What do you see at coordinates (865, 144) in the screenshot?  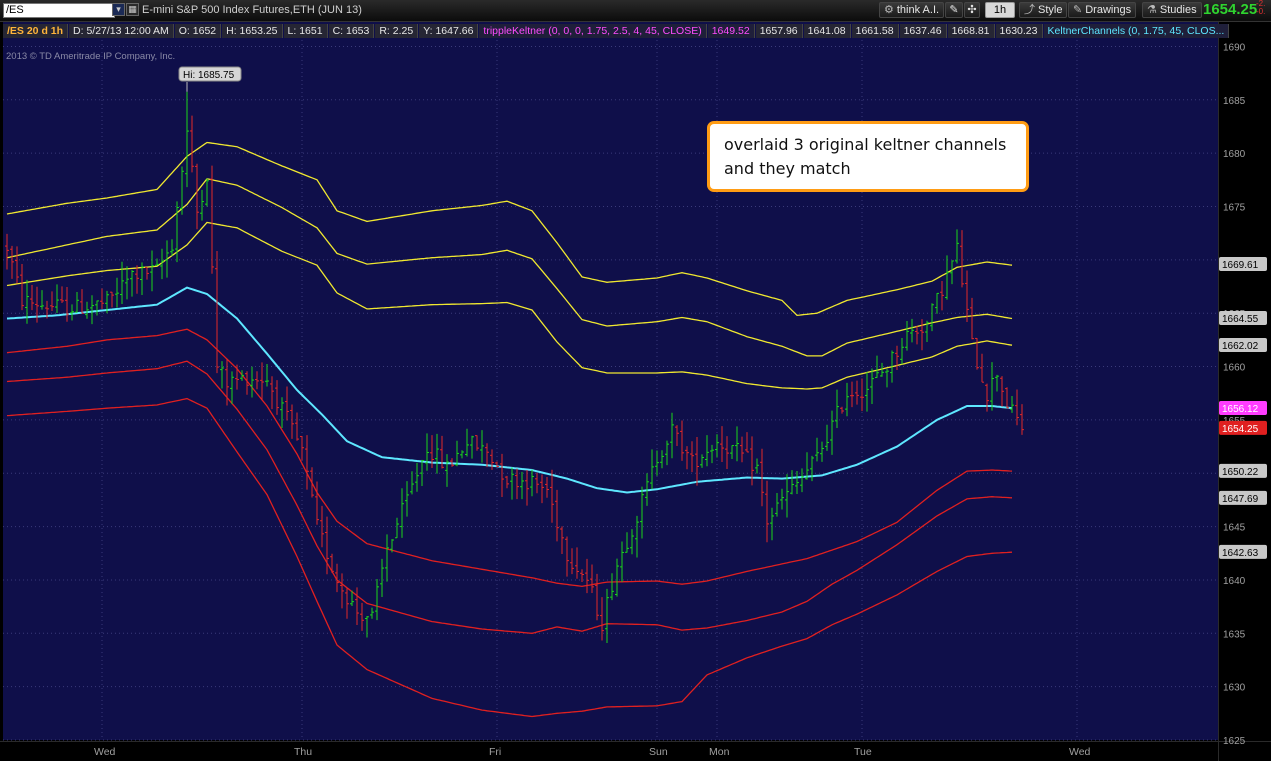 I see `annotation-line-1: overlaid 3 original keltner channels` at bounding box center [865, 144].